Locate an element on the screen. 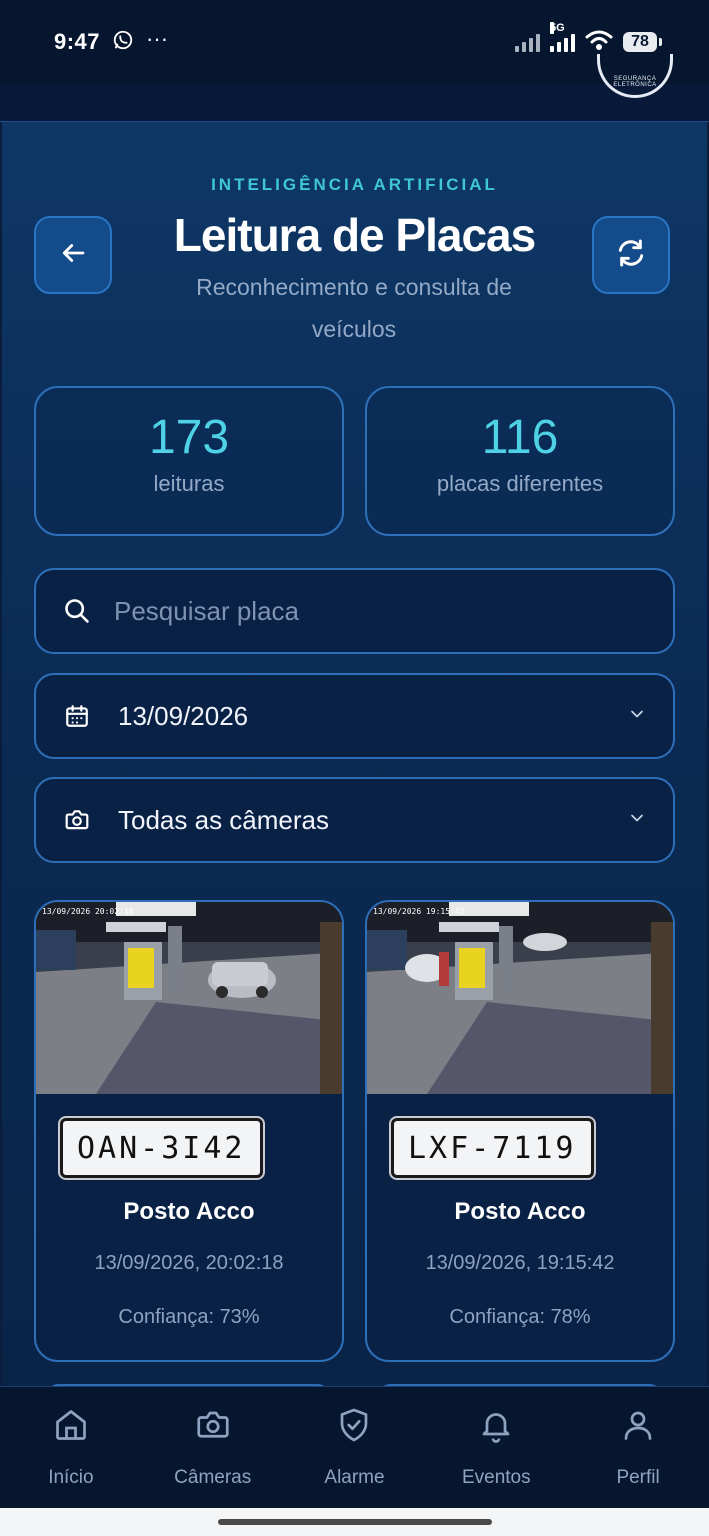 The height and width of the screenshot is (1536, 709). home-indicator is located at coordinates (355, 1522).